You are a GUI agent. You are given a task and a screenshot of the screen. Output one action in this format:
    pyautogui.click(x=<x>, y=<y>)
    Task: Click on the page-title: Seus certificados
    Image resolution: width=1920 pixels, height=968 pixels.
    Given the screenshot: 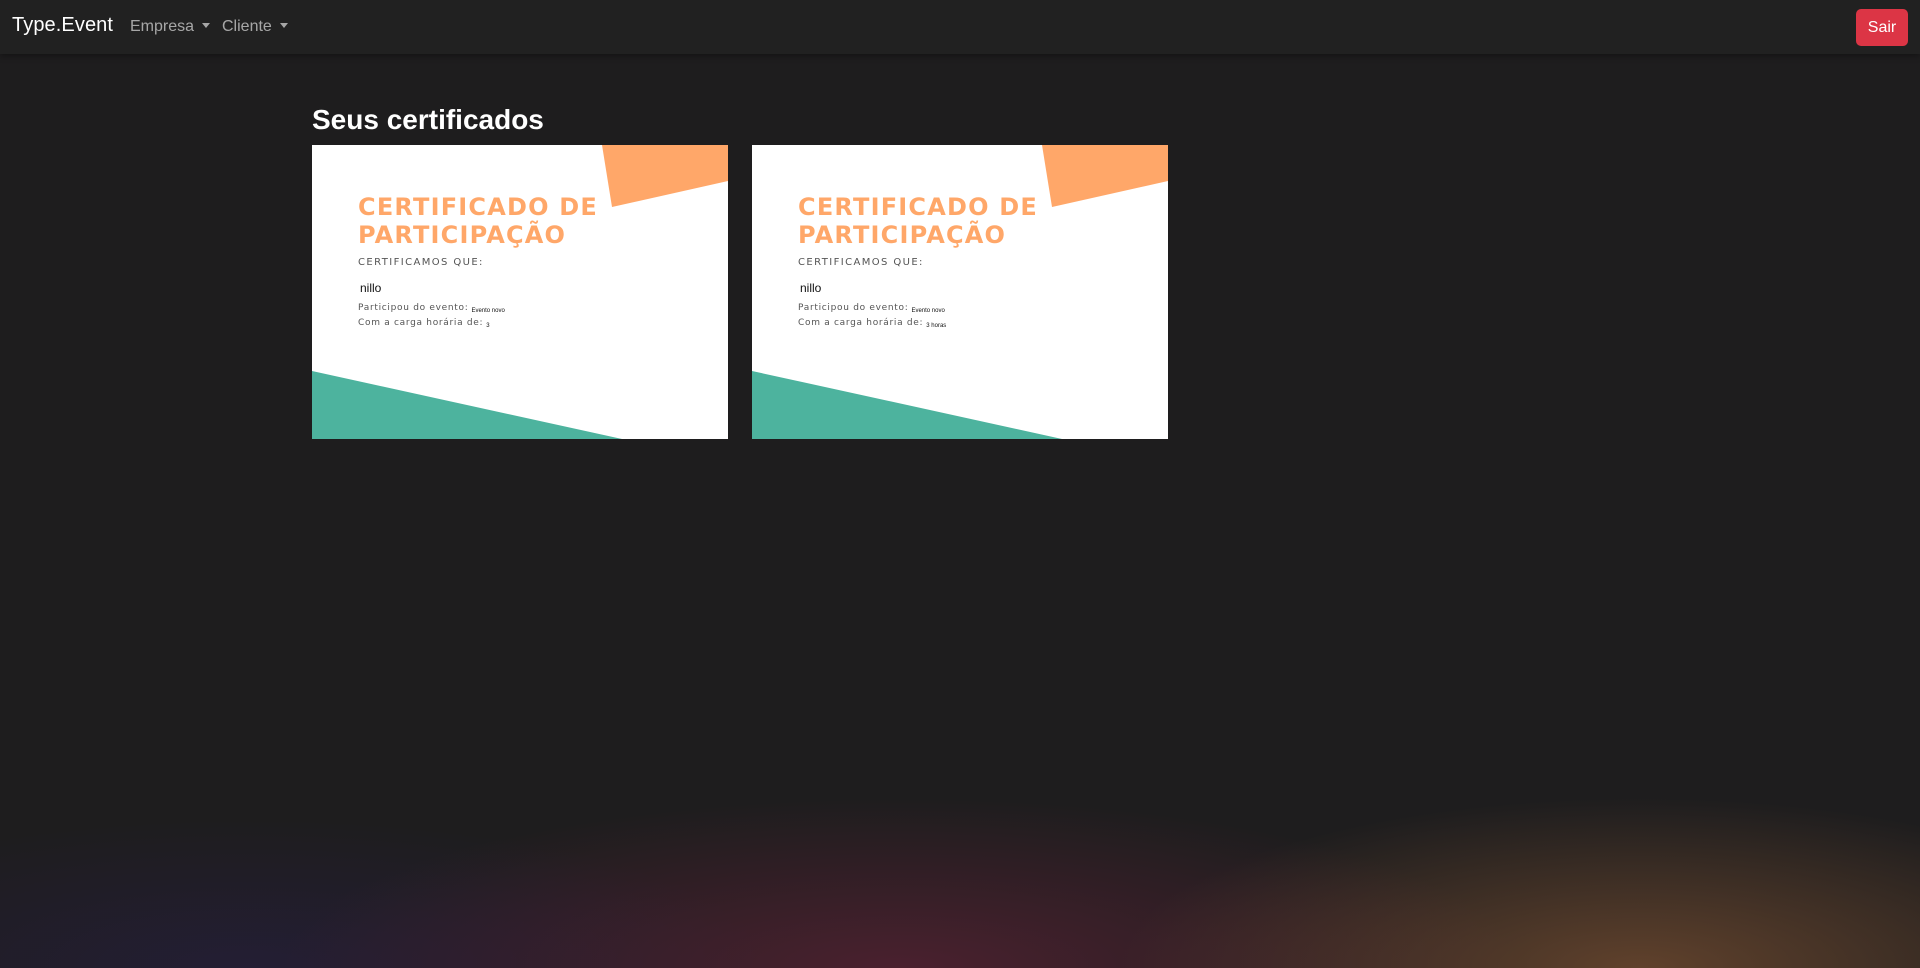 What is the action you would take?
    pyautogui.click(x=428, y=119)
    